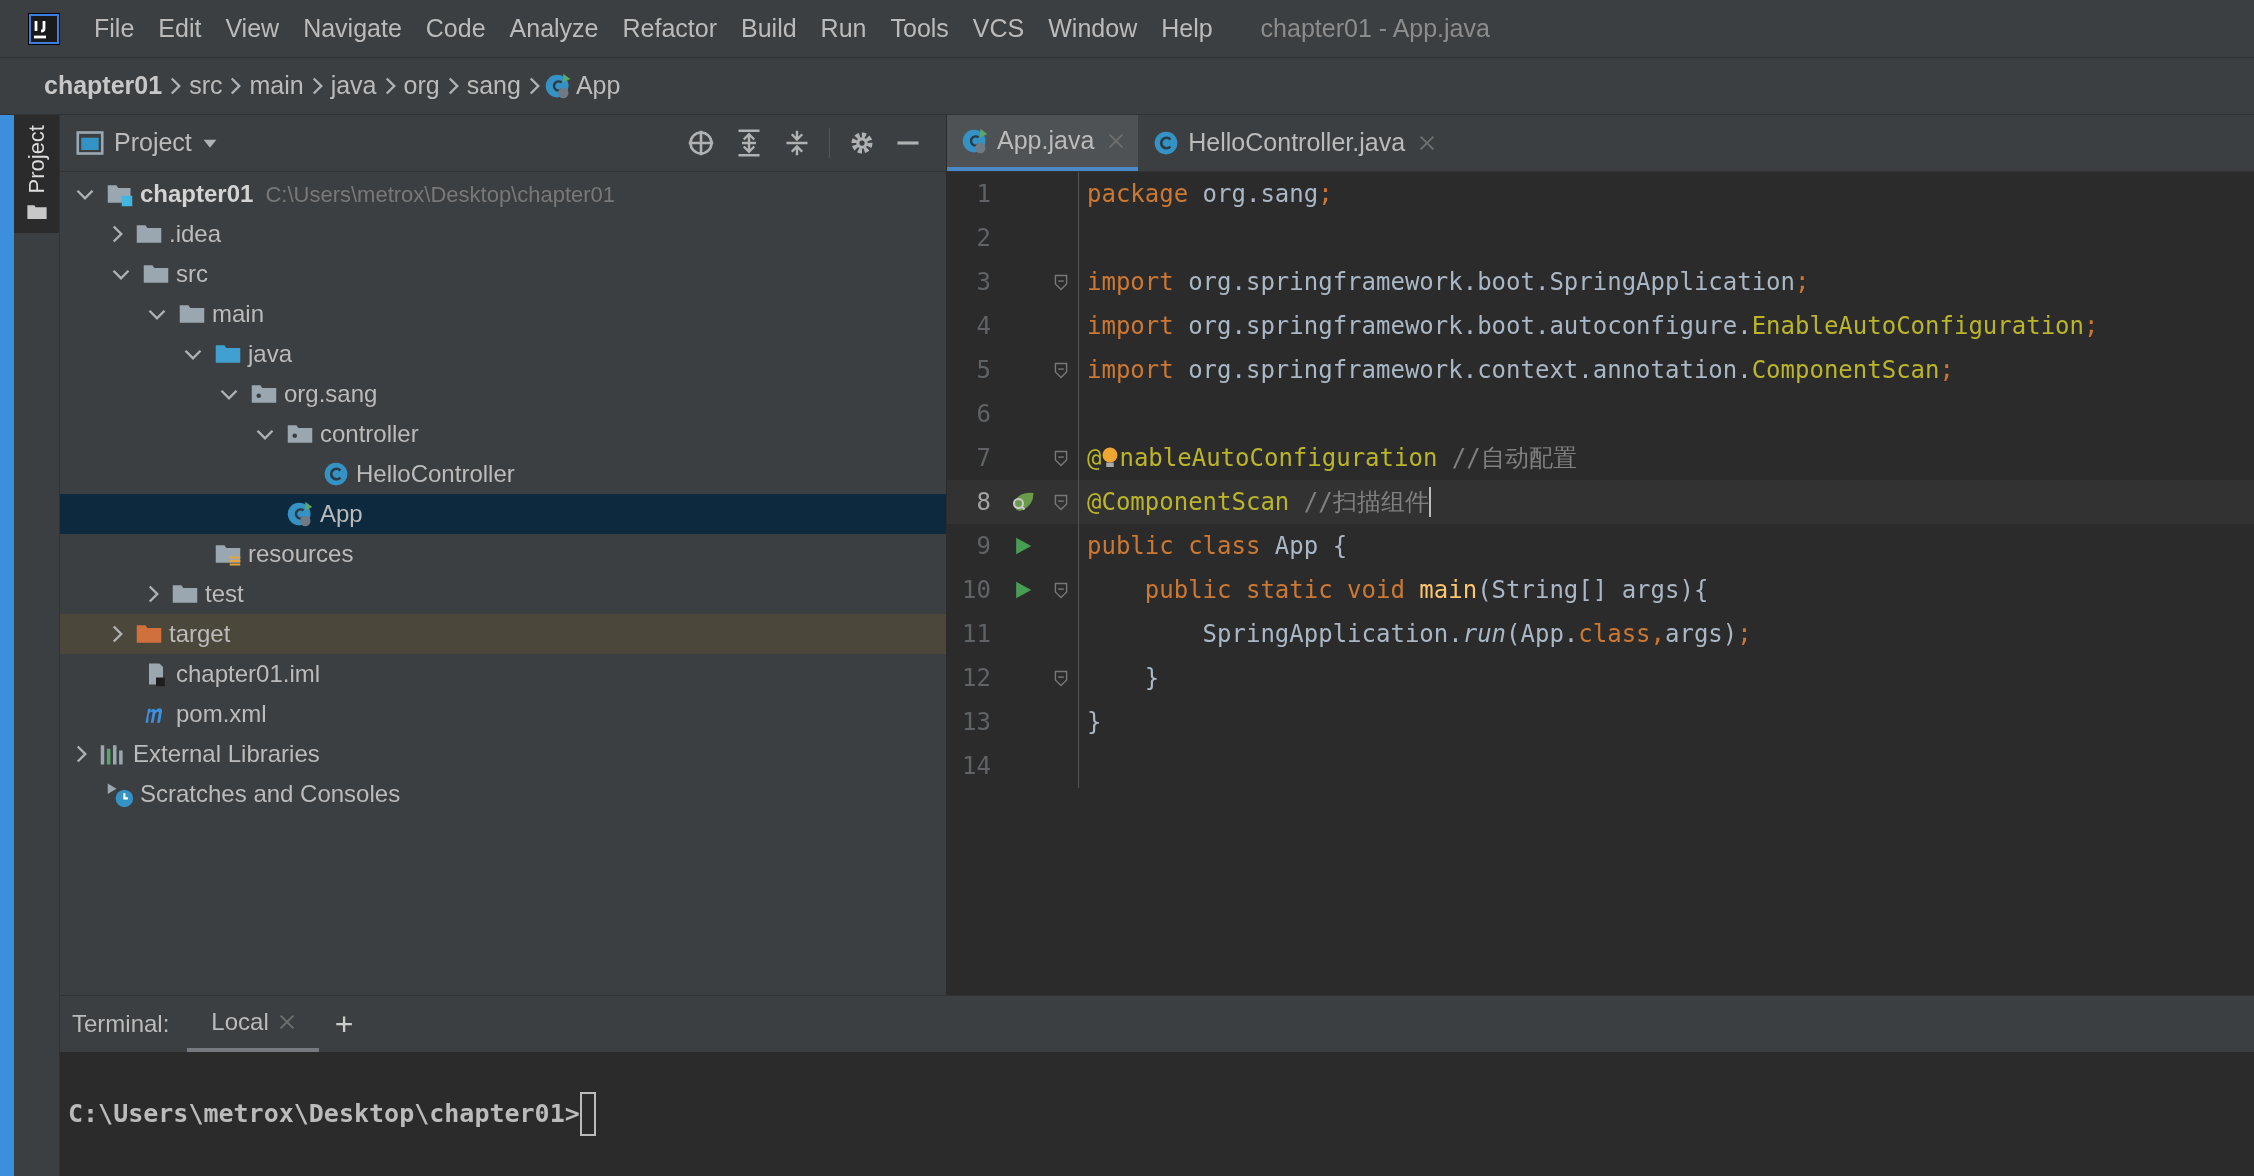  I want to click on breadcrumb-item: sang, so click(493, 86).